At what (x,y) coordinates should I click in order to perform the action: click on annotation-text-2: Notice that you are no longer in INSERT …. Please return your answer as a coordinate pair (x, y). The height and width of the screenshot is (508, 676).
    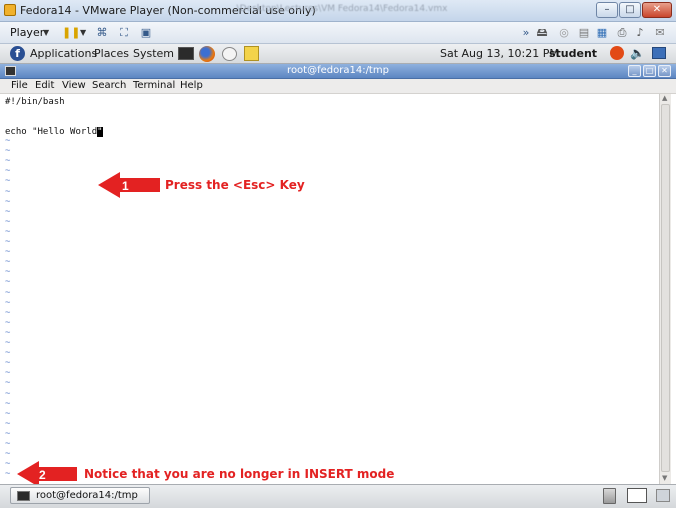
    Looking at the image, I should click on (239, 474).